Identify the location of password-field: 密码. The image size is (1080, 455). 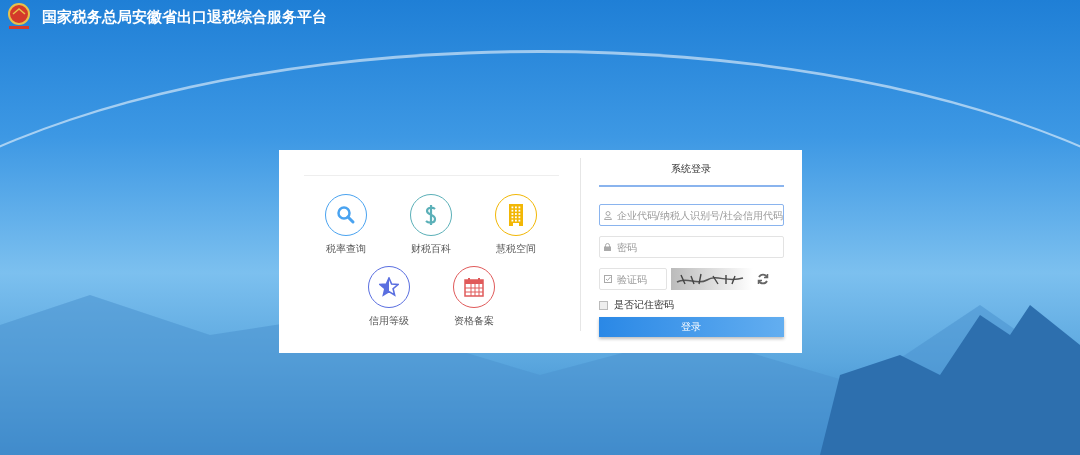
(691, 247).